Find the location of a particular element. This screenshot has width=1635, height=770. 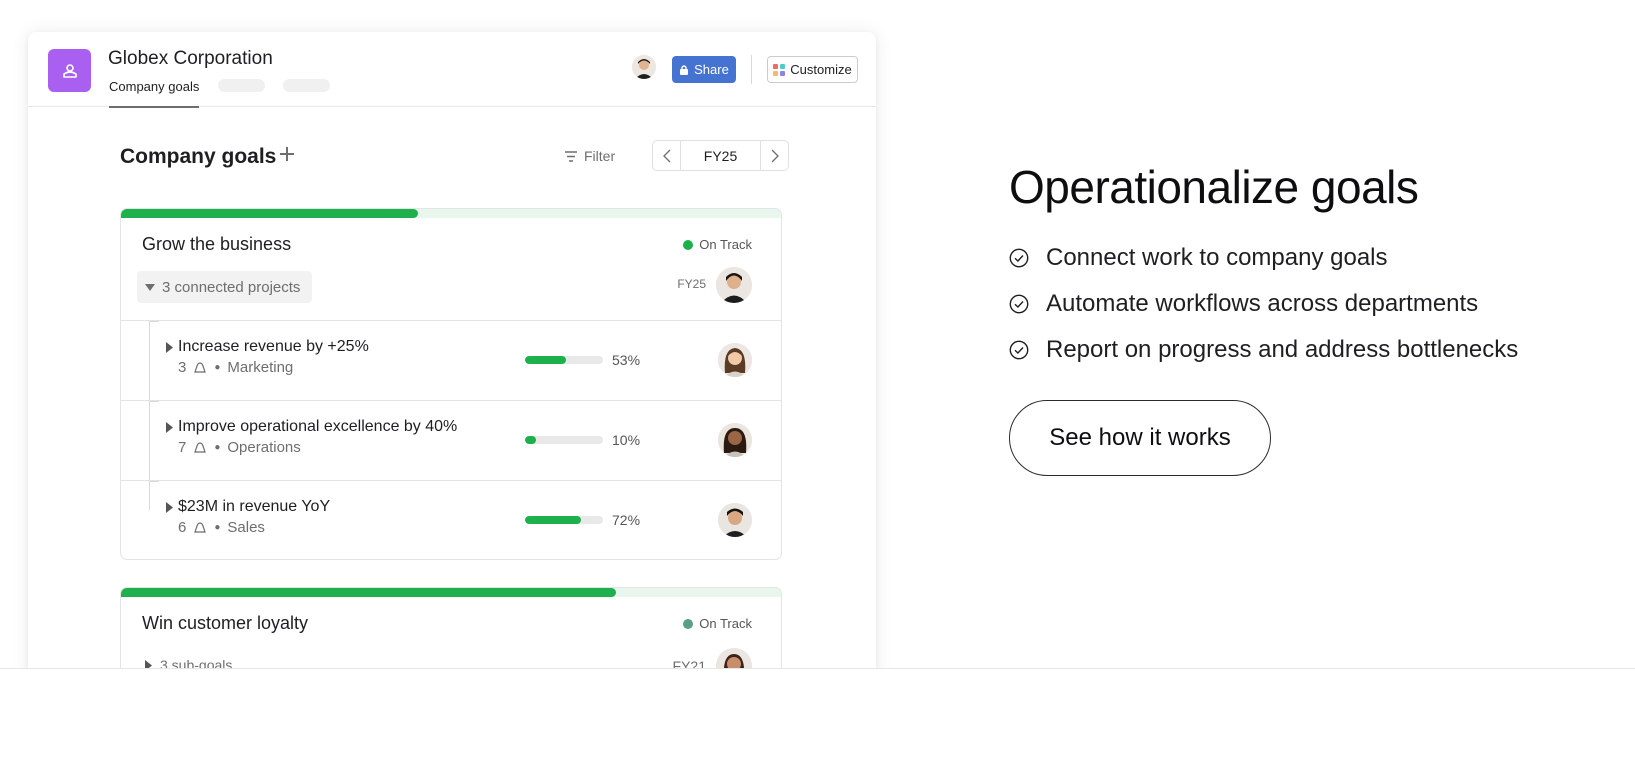

sub-goal-meta: 7 ● Operations is located at coordinates (239, 447).